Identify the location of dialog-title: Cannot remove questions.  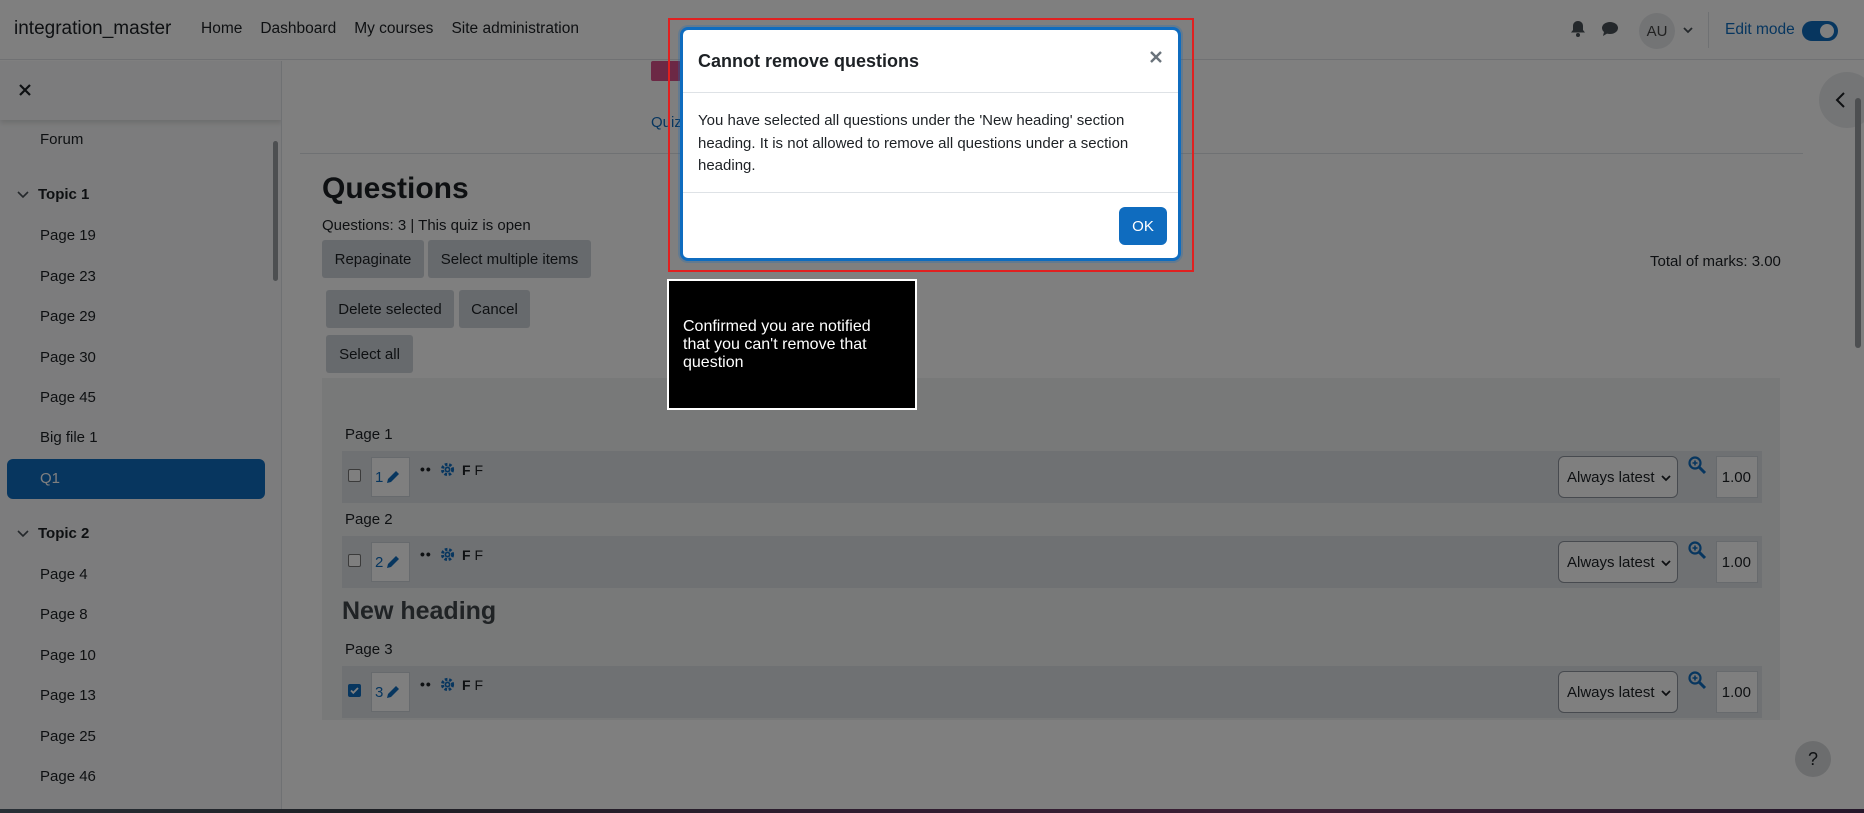
(809, 61).